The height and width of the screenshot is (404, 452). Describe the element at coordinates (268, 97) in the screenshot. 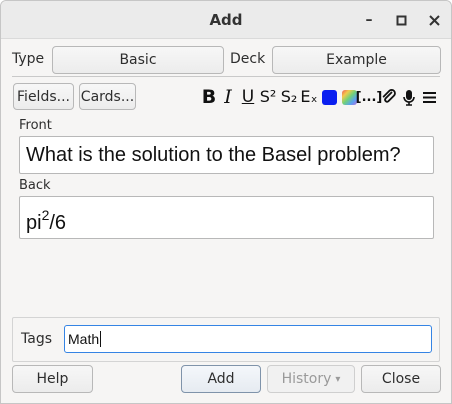

I see `superscript-icon: S²` at that location.